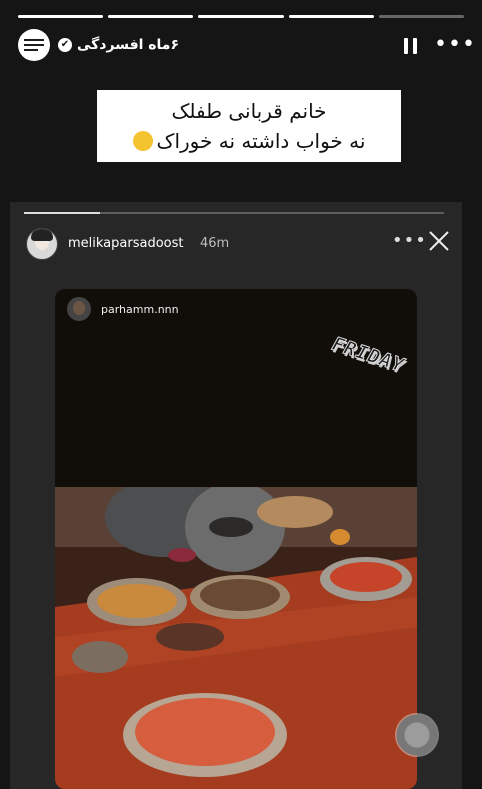 This screenshot has width=482, height=789. I want to click on story-username: ۶ماه افسردگی ✔, so click(118, 45).